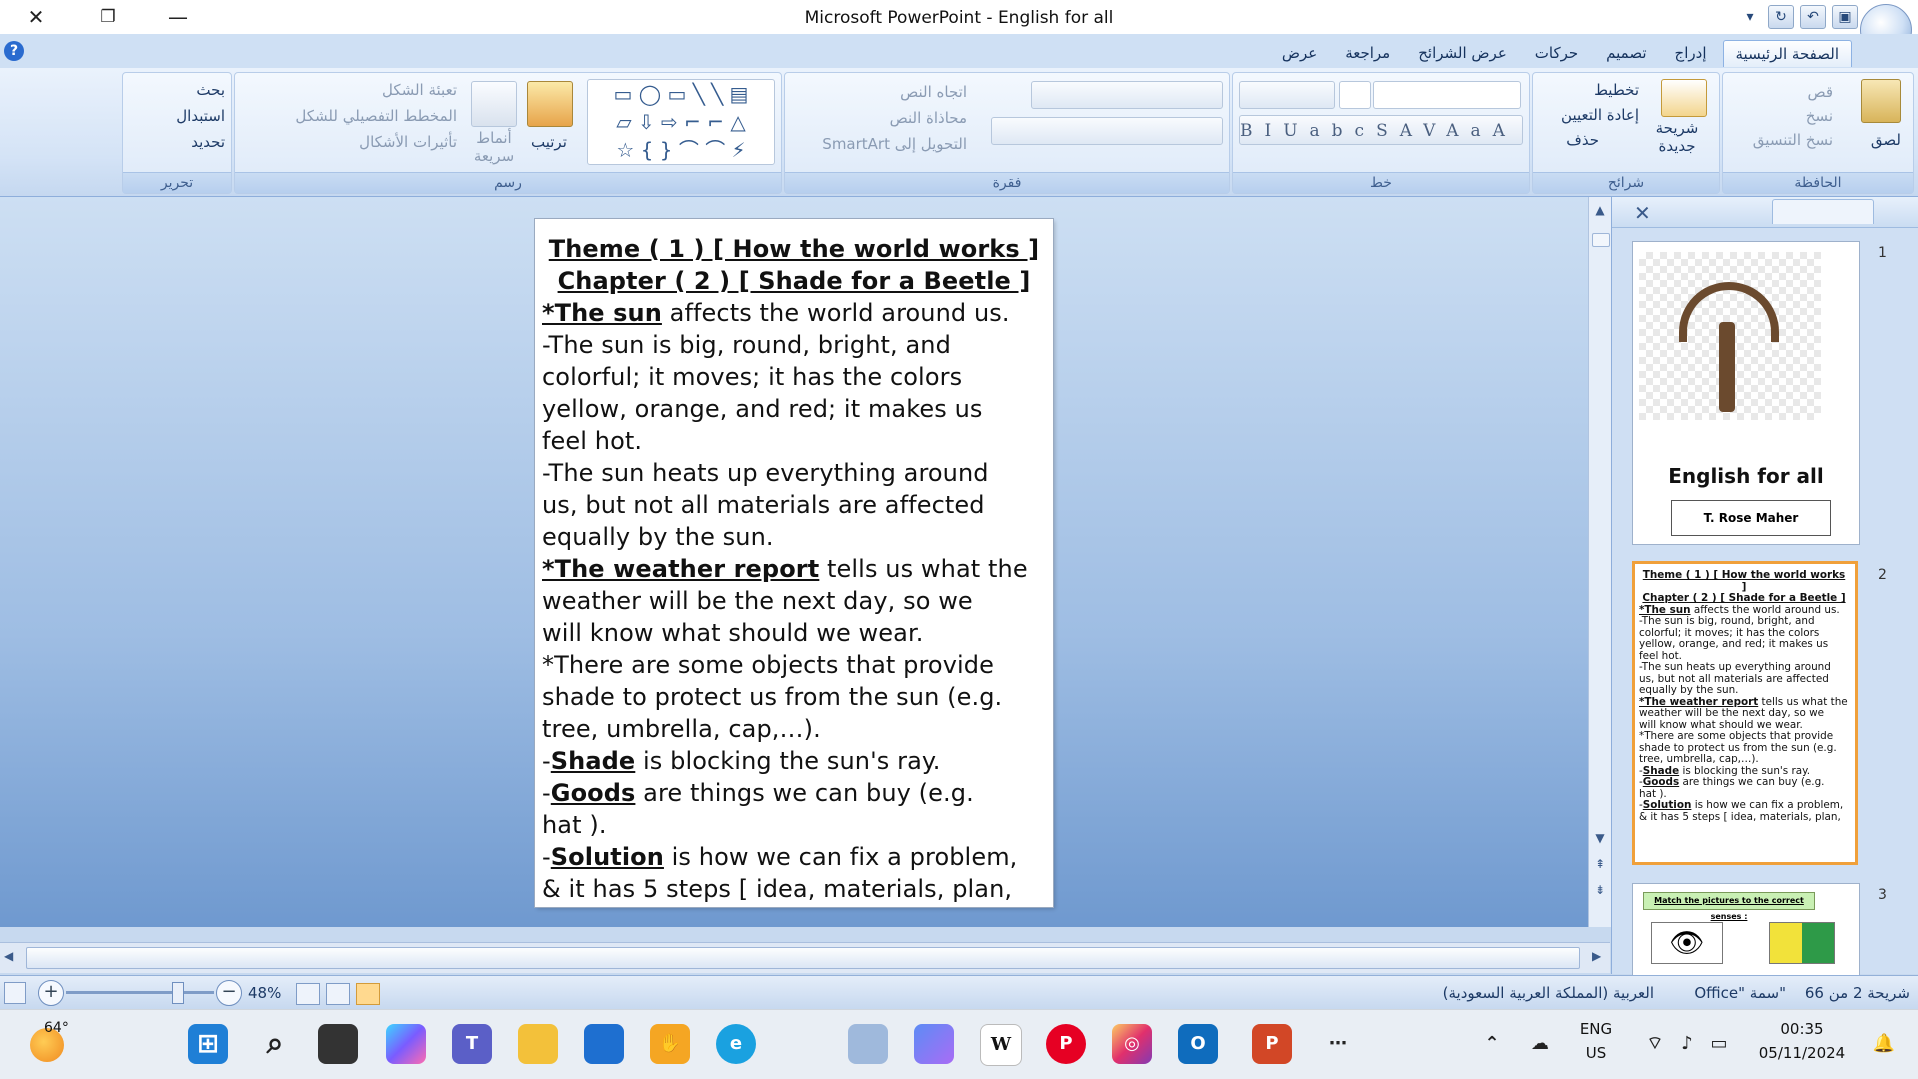 This screenshot has height=1079, width=1918. Describe the element at coordinates (419, 90) in the screenshot. I see `shape-fill-button: تعبئة الشكل` at that location.